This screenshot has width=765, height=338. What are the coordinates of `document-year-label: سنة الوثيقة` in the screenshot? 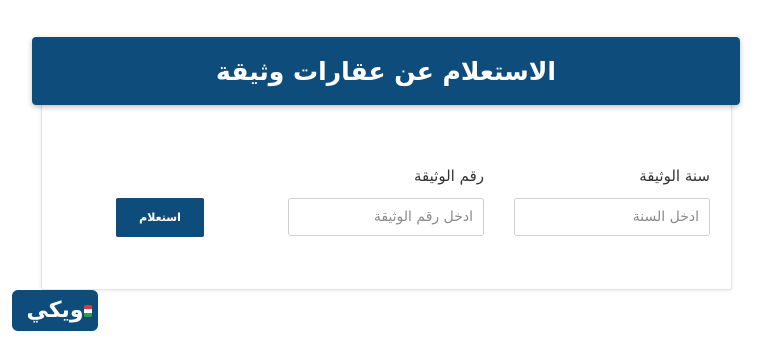 It's located at (674, 176).